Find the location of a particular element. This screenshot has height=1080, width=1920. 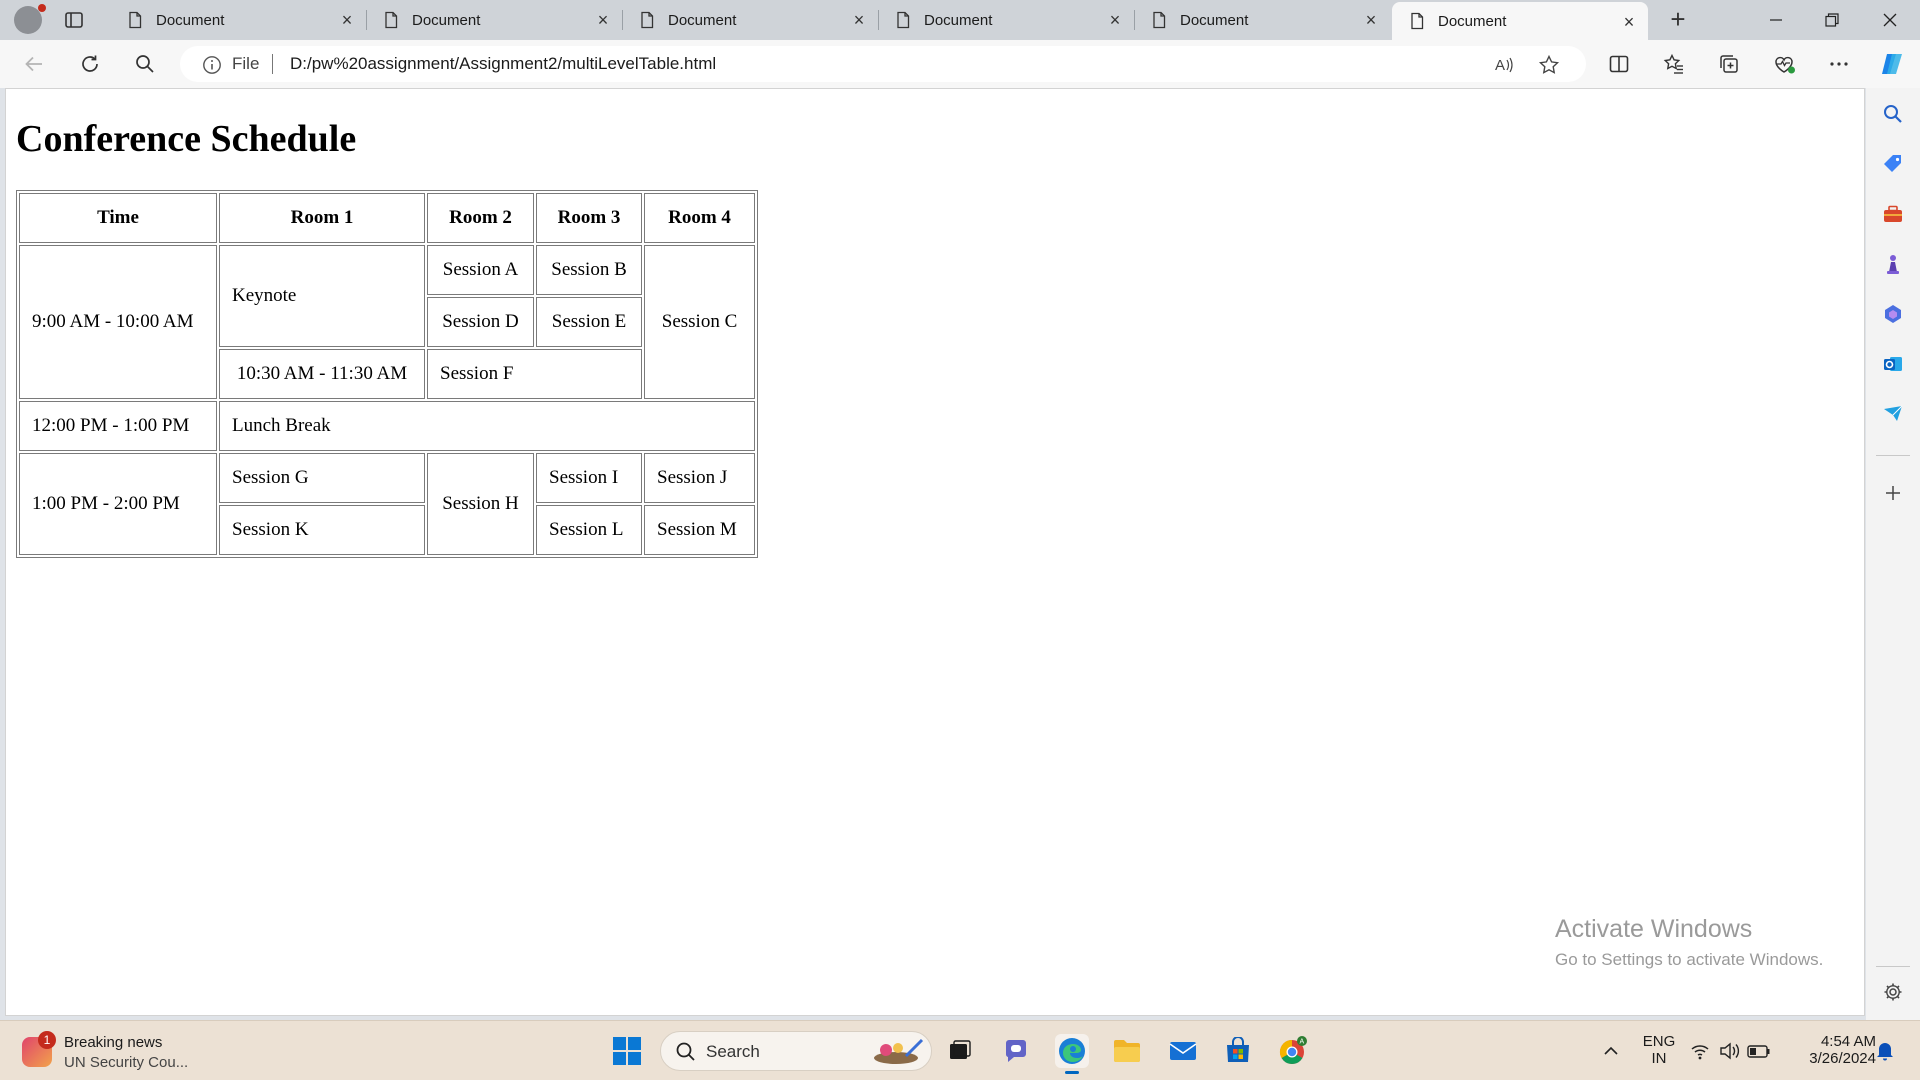

quick-settings-button is located at coordinates (1733, 1051).